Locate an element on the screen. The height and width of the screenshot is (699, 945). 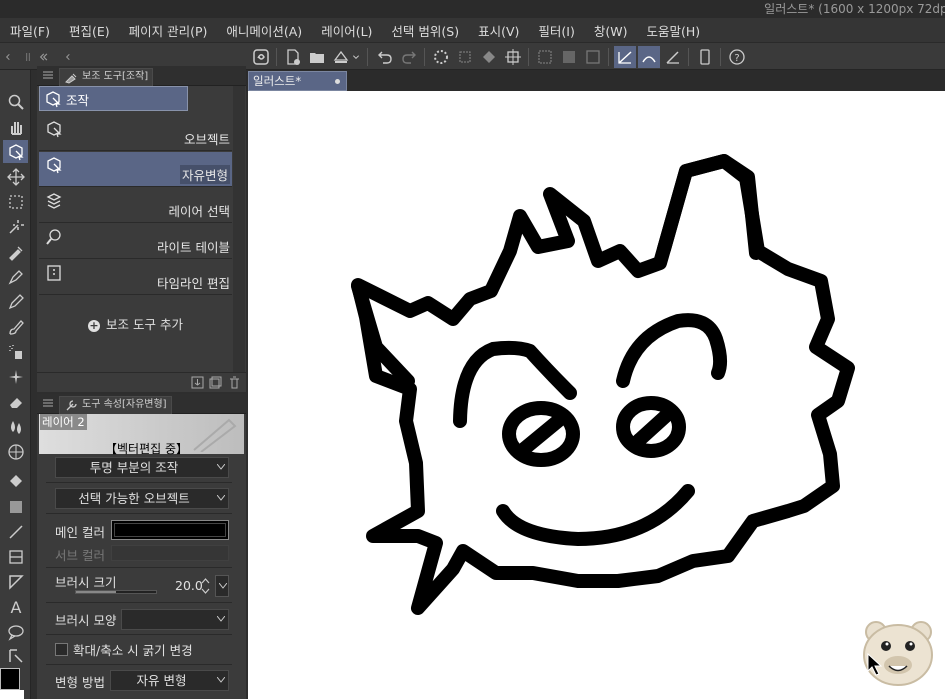
tool-property-header: 도구 속성[자유변형] is located at coordinates (141, 404).